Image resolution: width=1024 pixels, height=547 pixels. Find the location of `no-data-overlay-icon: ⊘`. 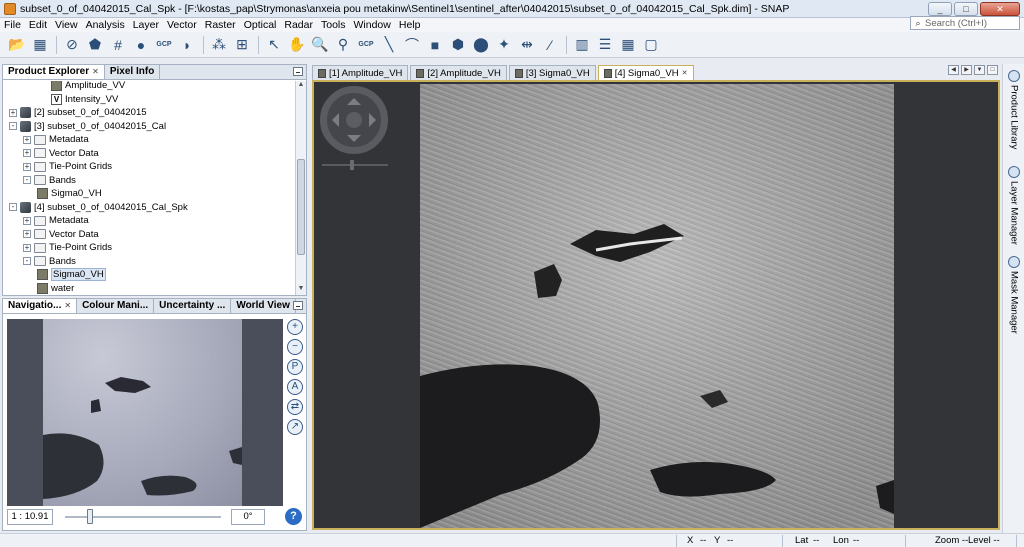

no-data-overlay-icon: ⊘ is located at coordinates (72, 45).